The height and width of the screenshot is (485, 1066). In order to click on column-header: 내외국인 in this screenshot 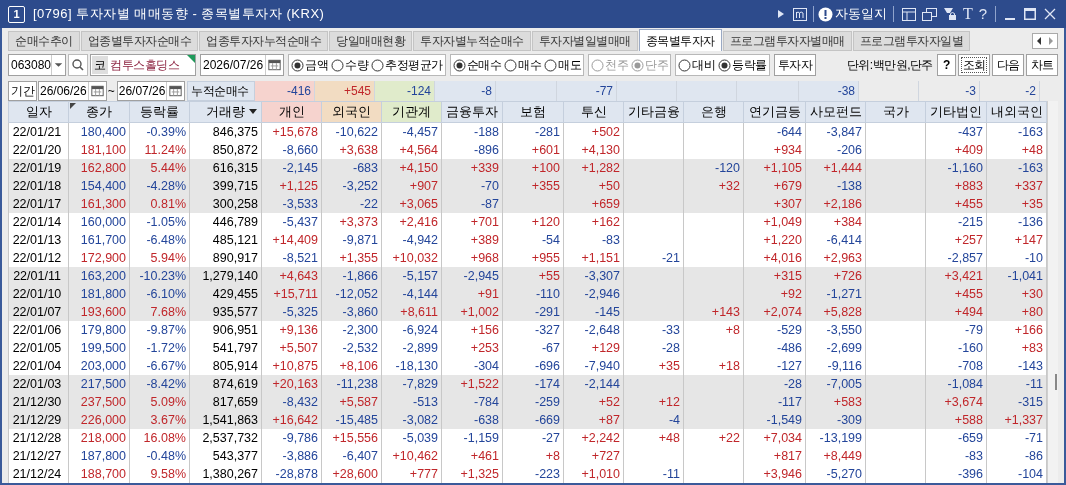, I will do `click(1016, 111)`.